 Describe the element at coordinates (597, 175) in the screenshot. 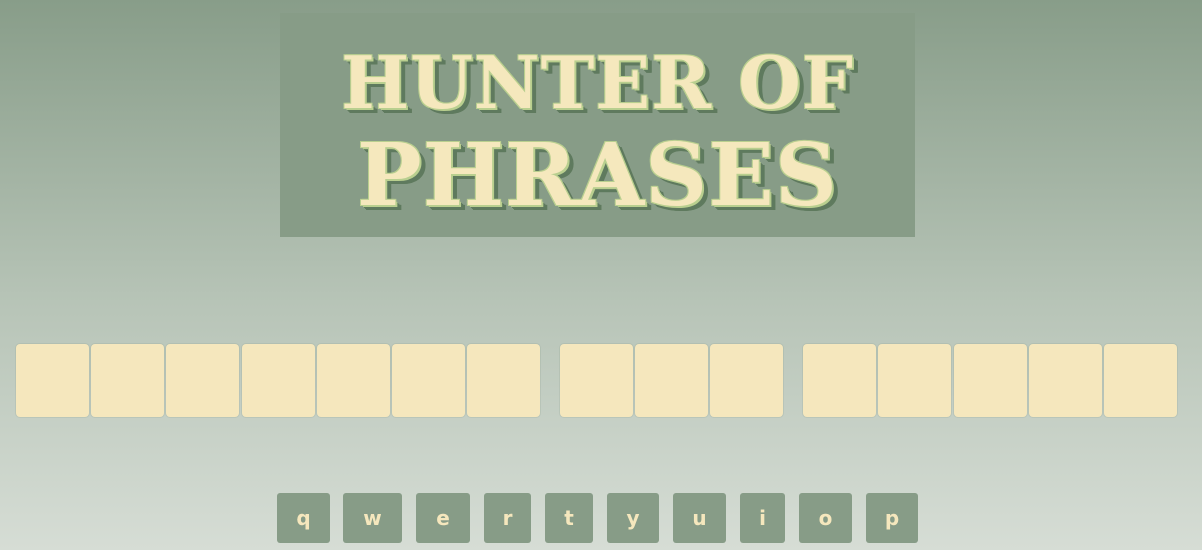

I see `title-line-2: PHRASES` at that location.